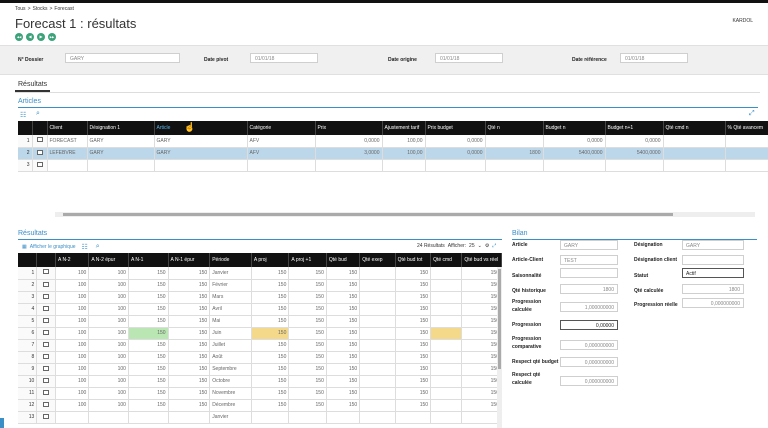  Describe the element at coordinates (67, 128) in the screenshot. I see `column-header: Client` at that location.